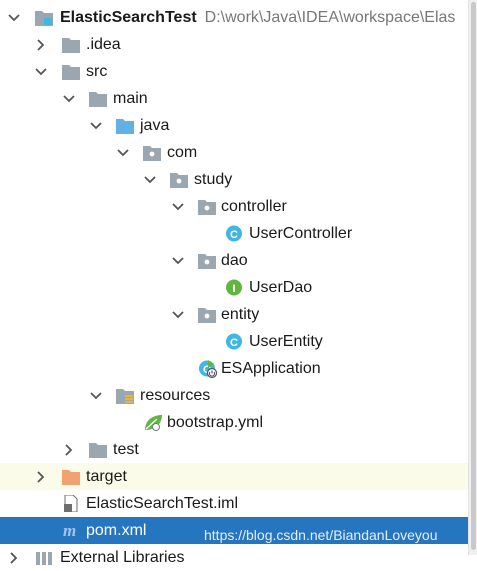 This screenshot has height=571, width=477. What do you see at coordinates (130, 98) in the screenshot?
I see `tree-label-main: main` at bounding box center [130, 98].